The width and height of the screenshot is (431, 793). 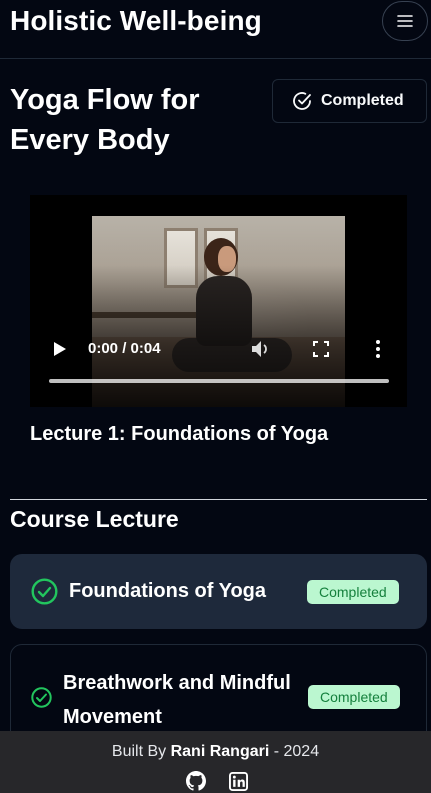 I want to click on lecture-item: Foundations of Yoga Completed, so click(x=218, y=591).